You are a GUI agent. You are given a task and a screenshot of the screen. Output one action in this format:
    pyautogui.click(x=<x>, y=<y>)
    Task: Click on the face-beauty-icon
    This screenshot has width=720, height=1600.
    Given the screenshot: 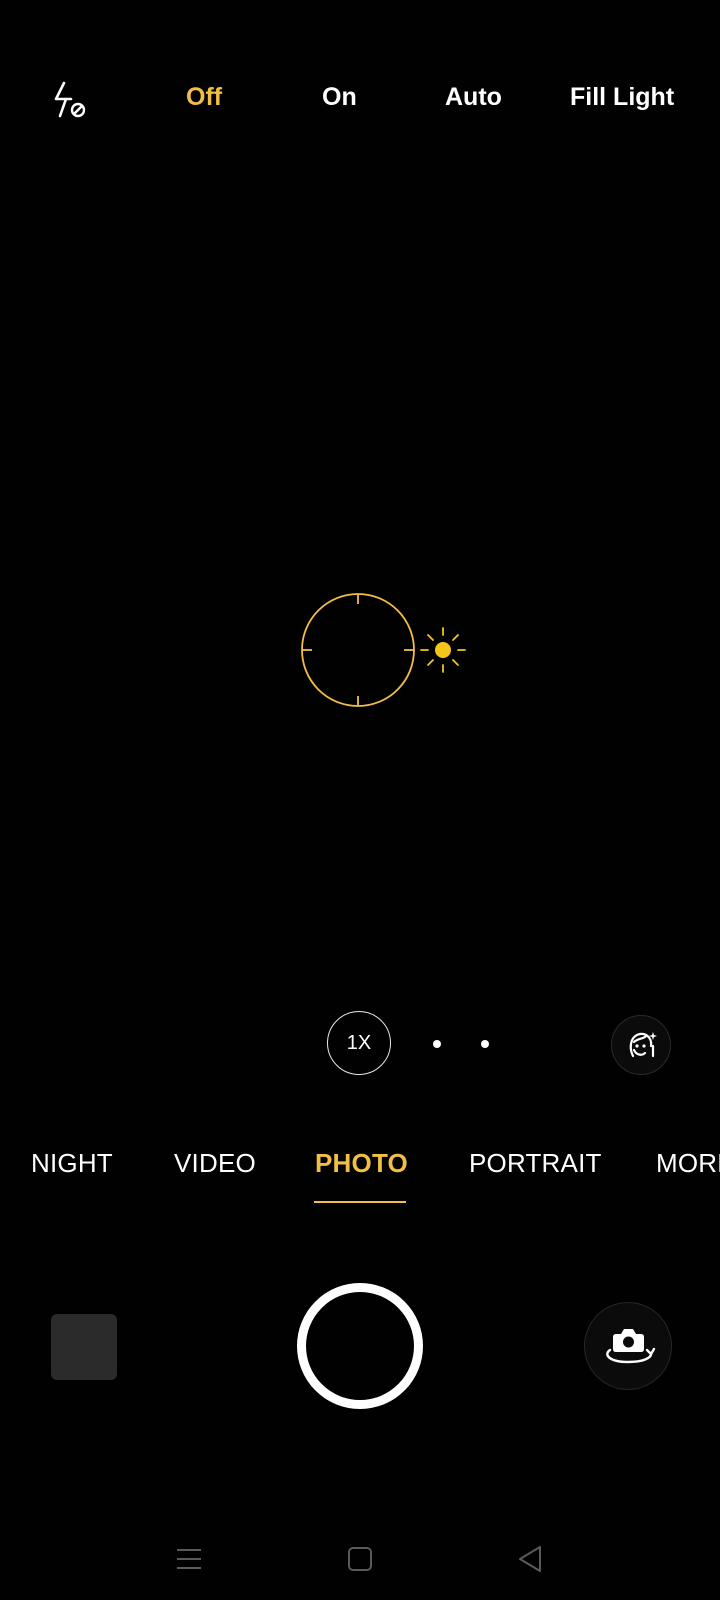 What is the action you would take?
    pyautogui.click(x=643, y=1045)
    